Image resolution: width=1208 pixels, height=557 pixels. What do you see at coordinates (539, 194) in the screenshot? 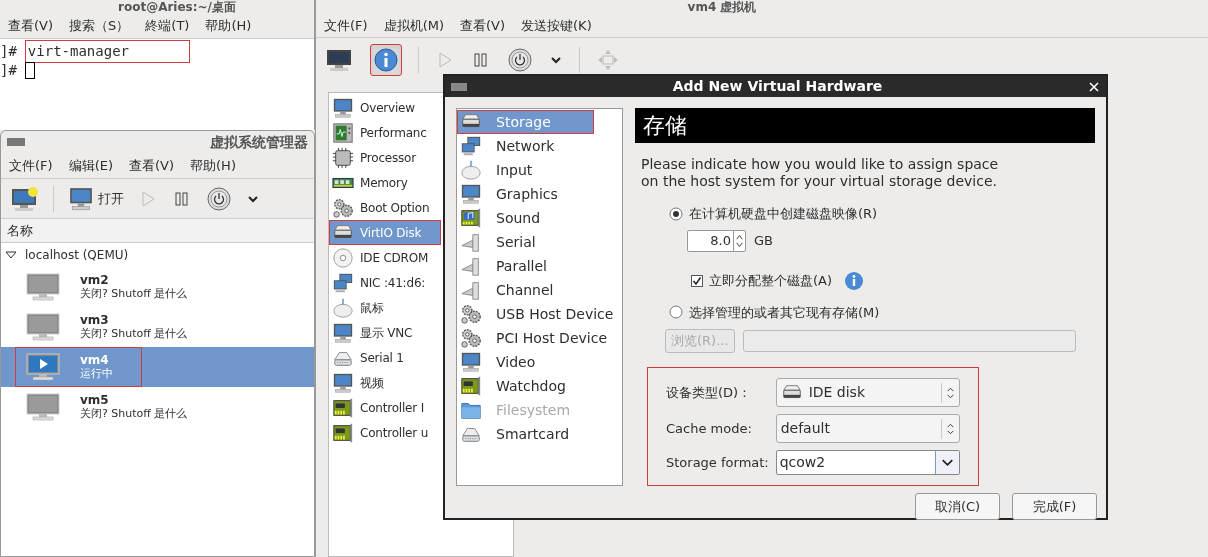
I see `hardware-item: Graphics` at bounding box center [539, 194].